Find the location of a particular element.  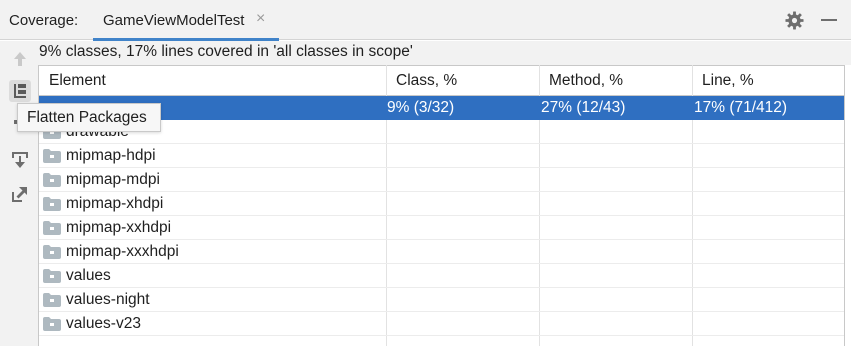

table-row: values-night is located at coordinates (441, 300).